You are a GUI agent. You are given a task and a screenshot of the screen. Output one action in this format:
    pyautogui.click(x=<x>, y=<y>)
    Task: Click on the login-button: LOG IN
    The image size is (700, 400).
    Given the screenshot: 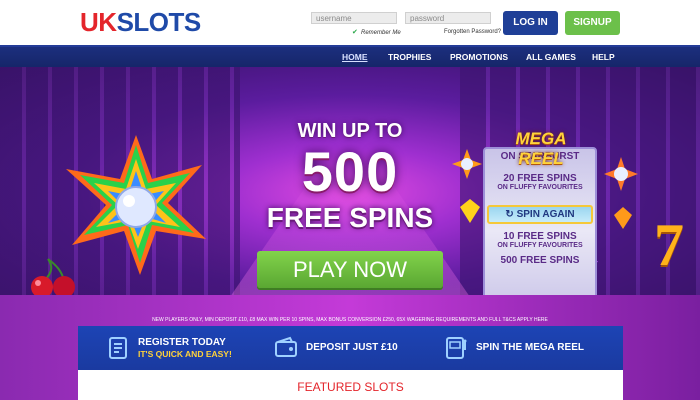 What is the action you would take?
    pyautogui.click(x=530, y=23)
    